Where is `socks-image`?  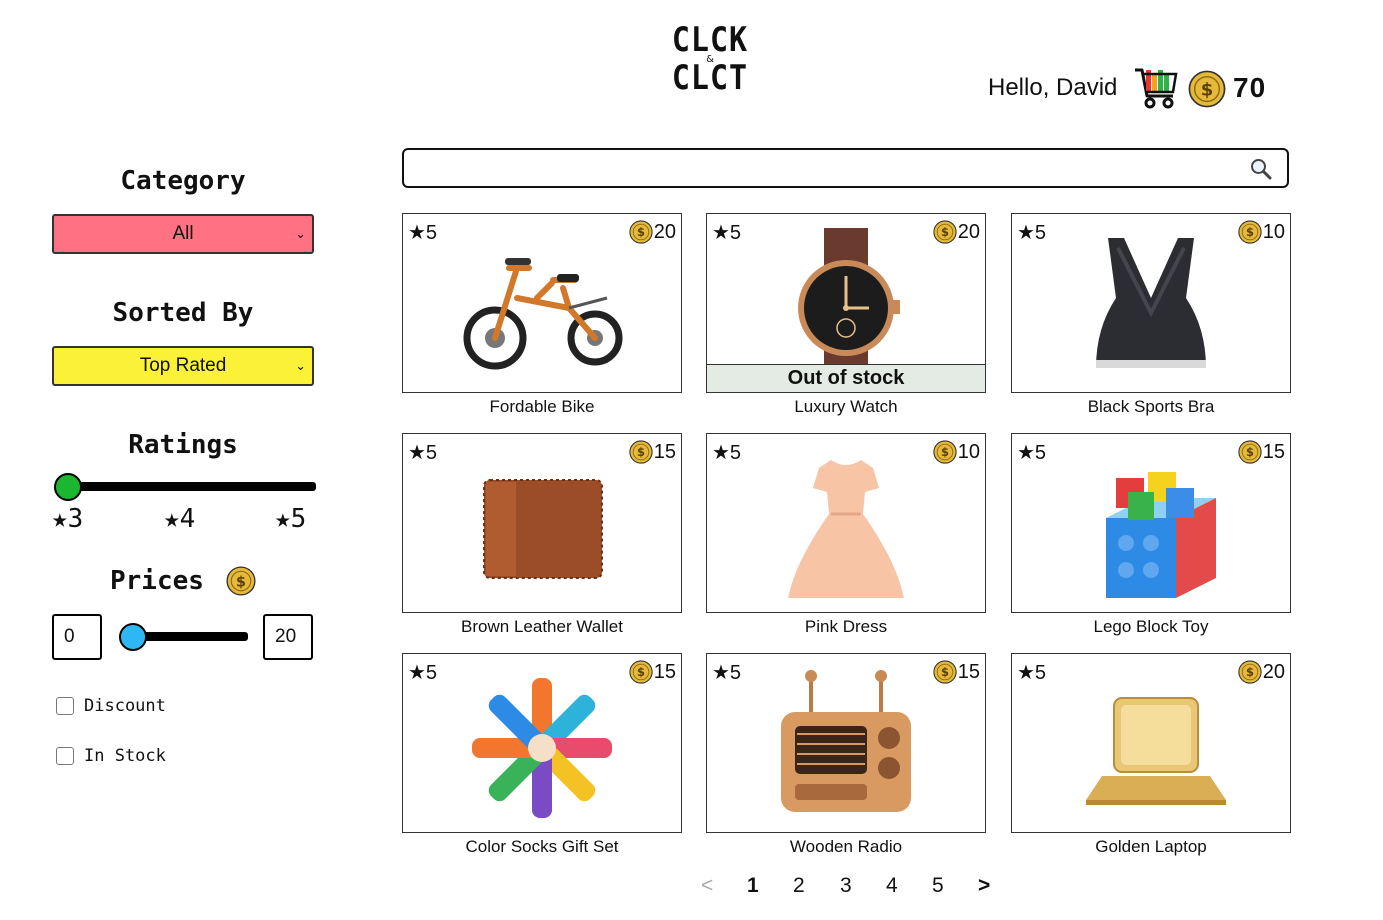
socks-image is located at coordinates (542, 748).